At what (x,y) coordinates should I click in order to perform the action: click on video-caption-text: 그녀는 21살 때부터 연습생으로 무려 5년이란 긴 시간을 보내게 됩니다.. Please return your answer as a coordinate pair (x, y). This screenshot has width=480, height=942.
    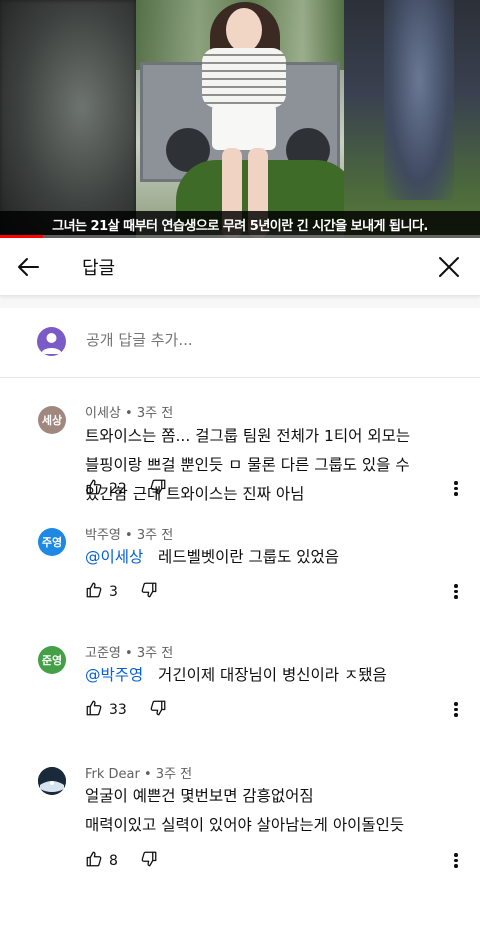
    Looking at the image, I should click on (240, 226).